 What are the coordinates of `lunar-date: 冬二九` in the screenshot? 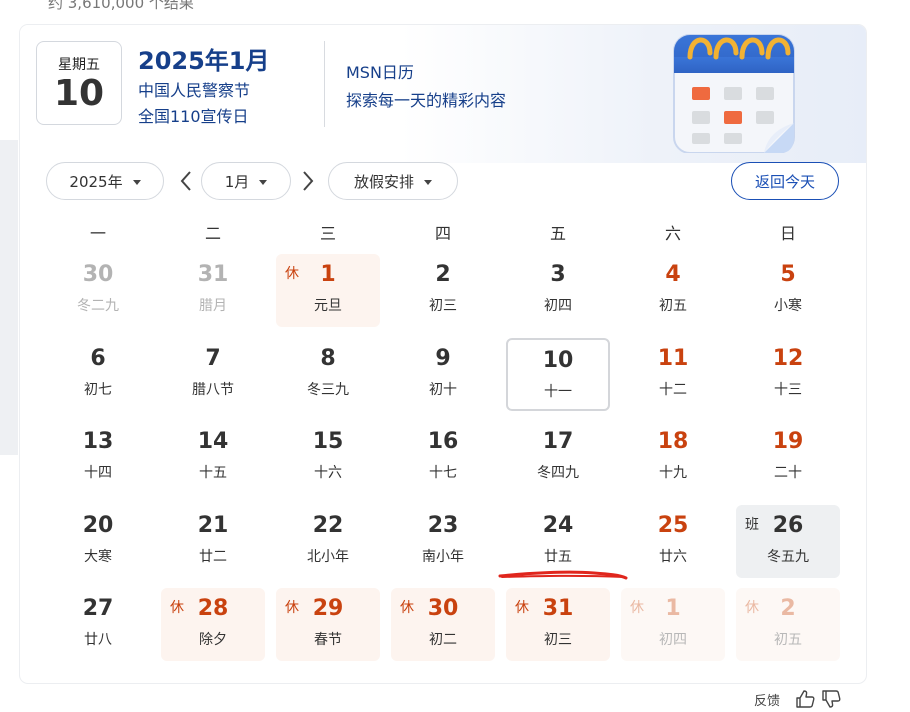 It's located at (98, 306).